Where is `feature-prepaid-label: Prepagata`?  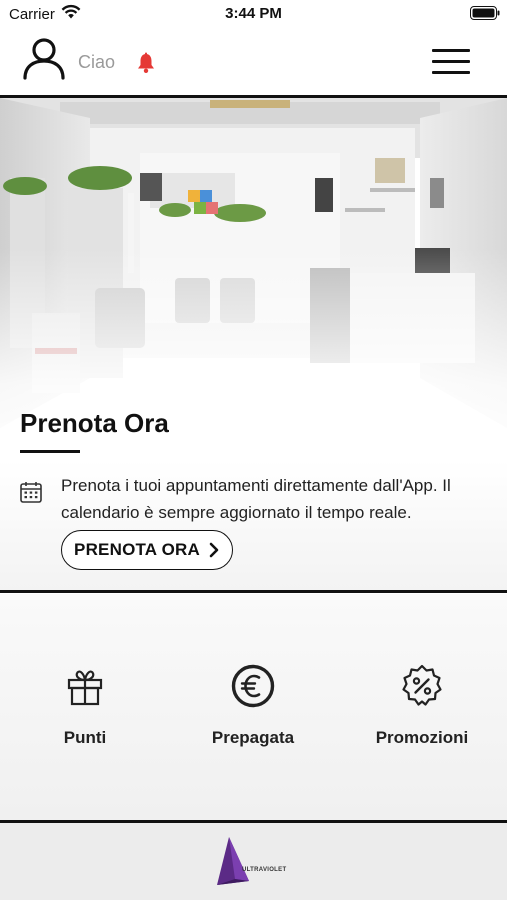
feature-prepaid-label: Prepagata is located at coordinates (253, 737).